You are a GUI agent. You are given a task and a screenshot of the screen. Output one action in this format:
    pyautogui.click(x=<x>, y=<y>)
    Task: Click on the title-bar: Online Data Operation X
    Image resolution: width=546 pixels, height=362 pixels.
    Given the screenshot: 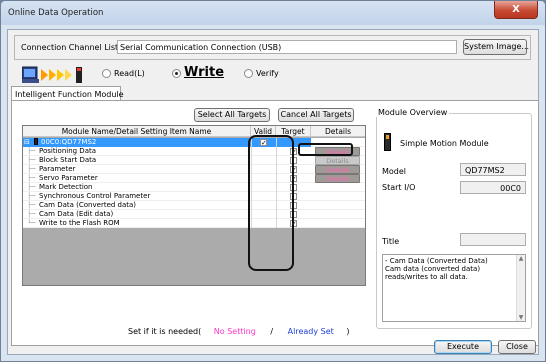 What is the action you would take?
    pyautogui.click(x=273, y=13)
    